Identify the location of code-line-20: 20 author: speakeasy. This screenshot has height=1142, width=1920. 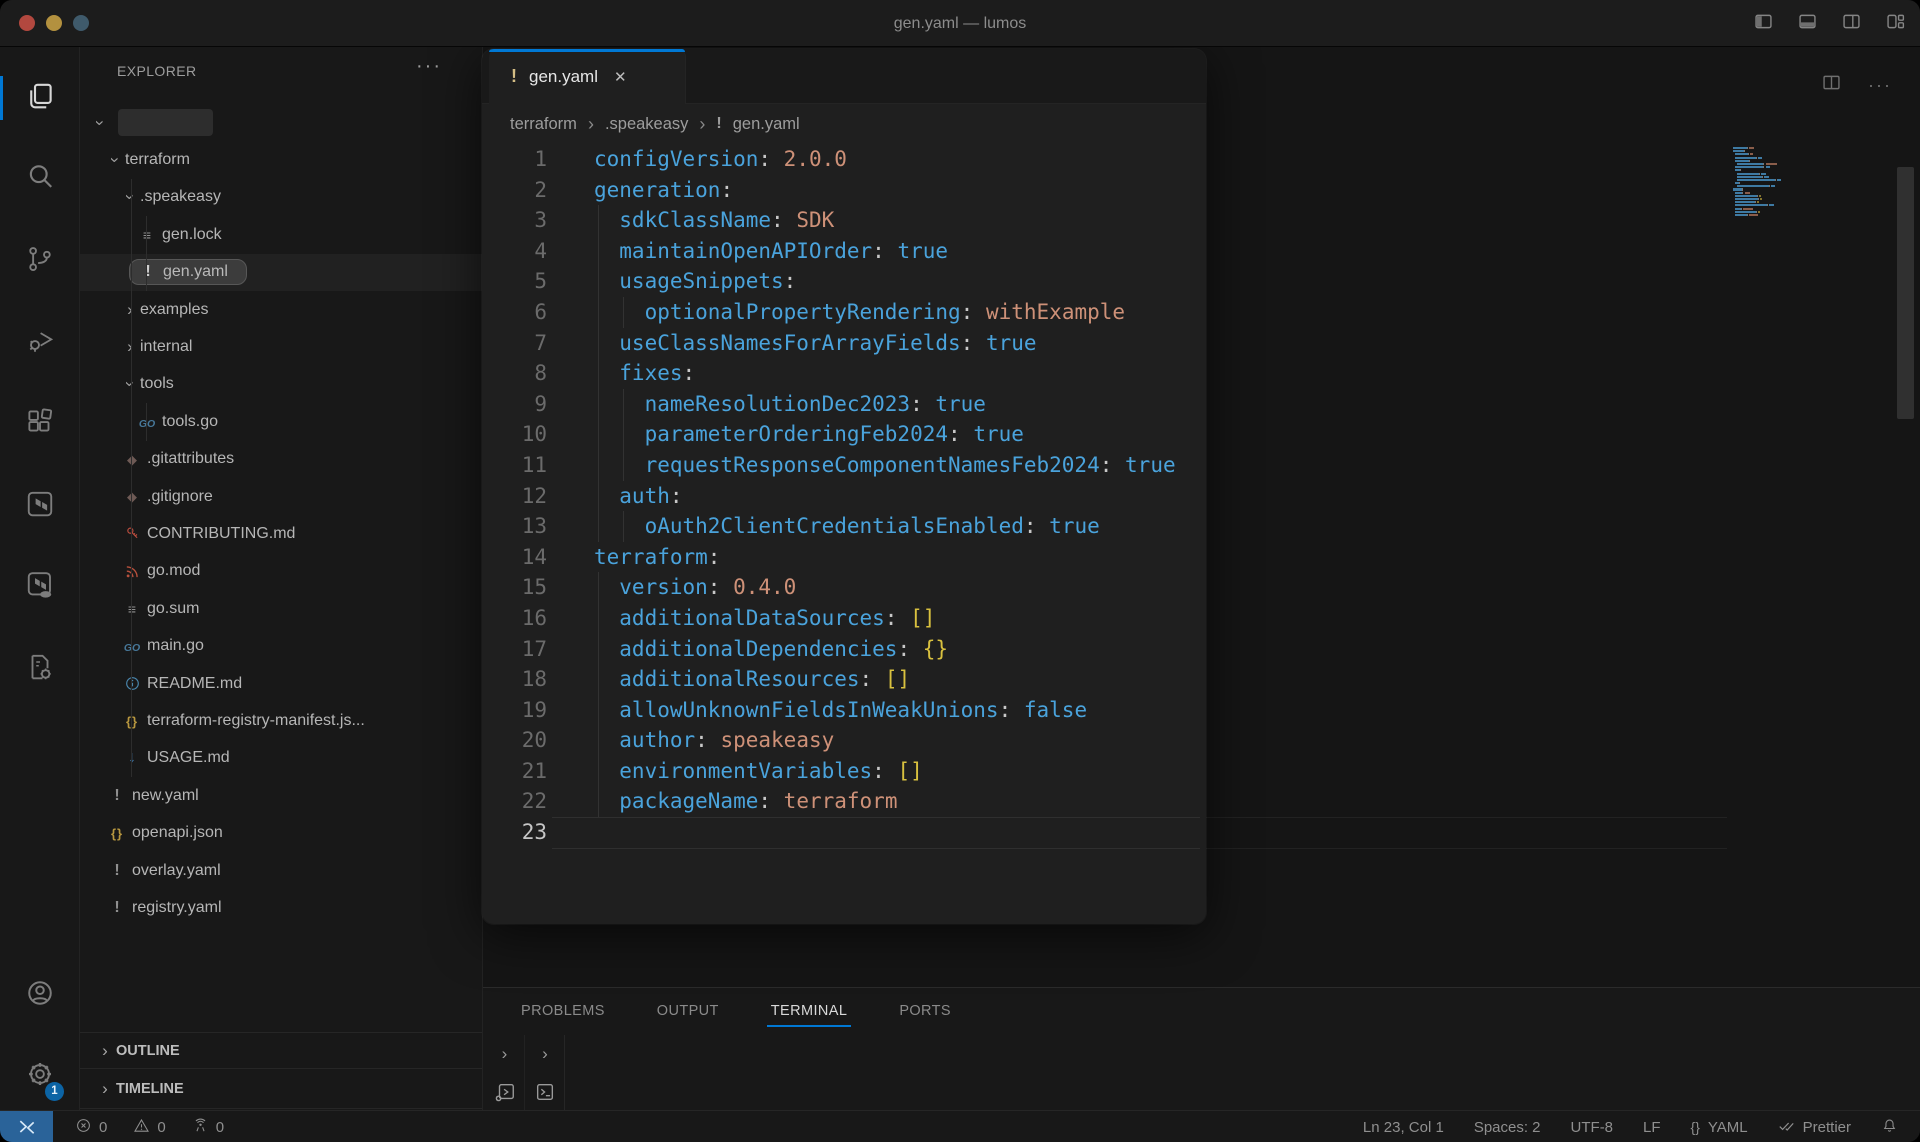
(844, 740).